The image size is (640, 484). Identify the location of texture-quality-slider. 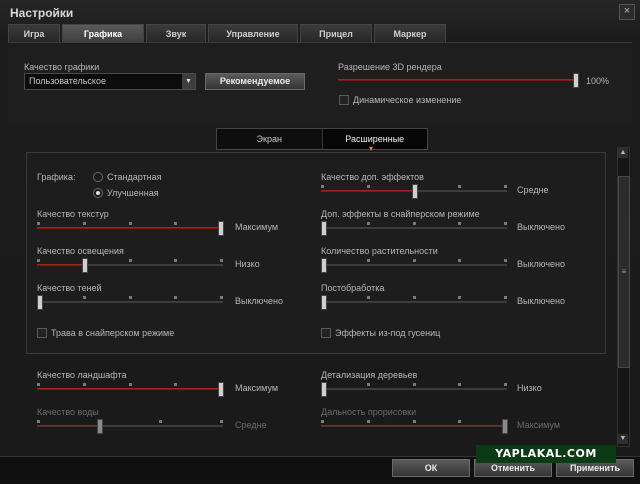
(130, 228).